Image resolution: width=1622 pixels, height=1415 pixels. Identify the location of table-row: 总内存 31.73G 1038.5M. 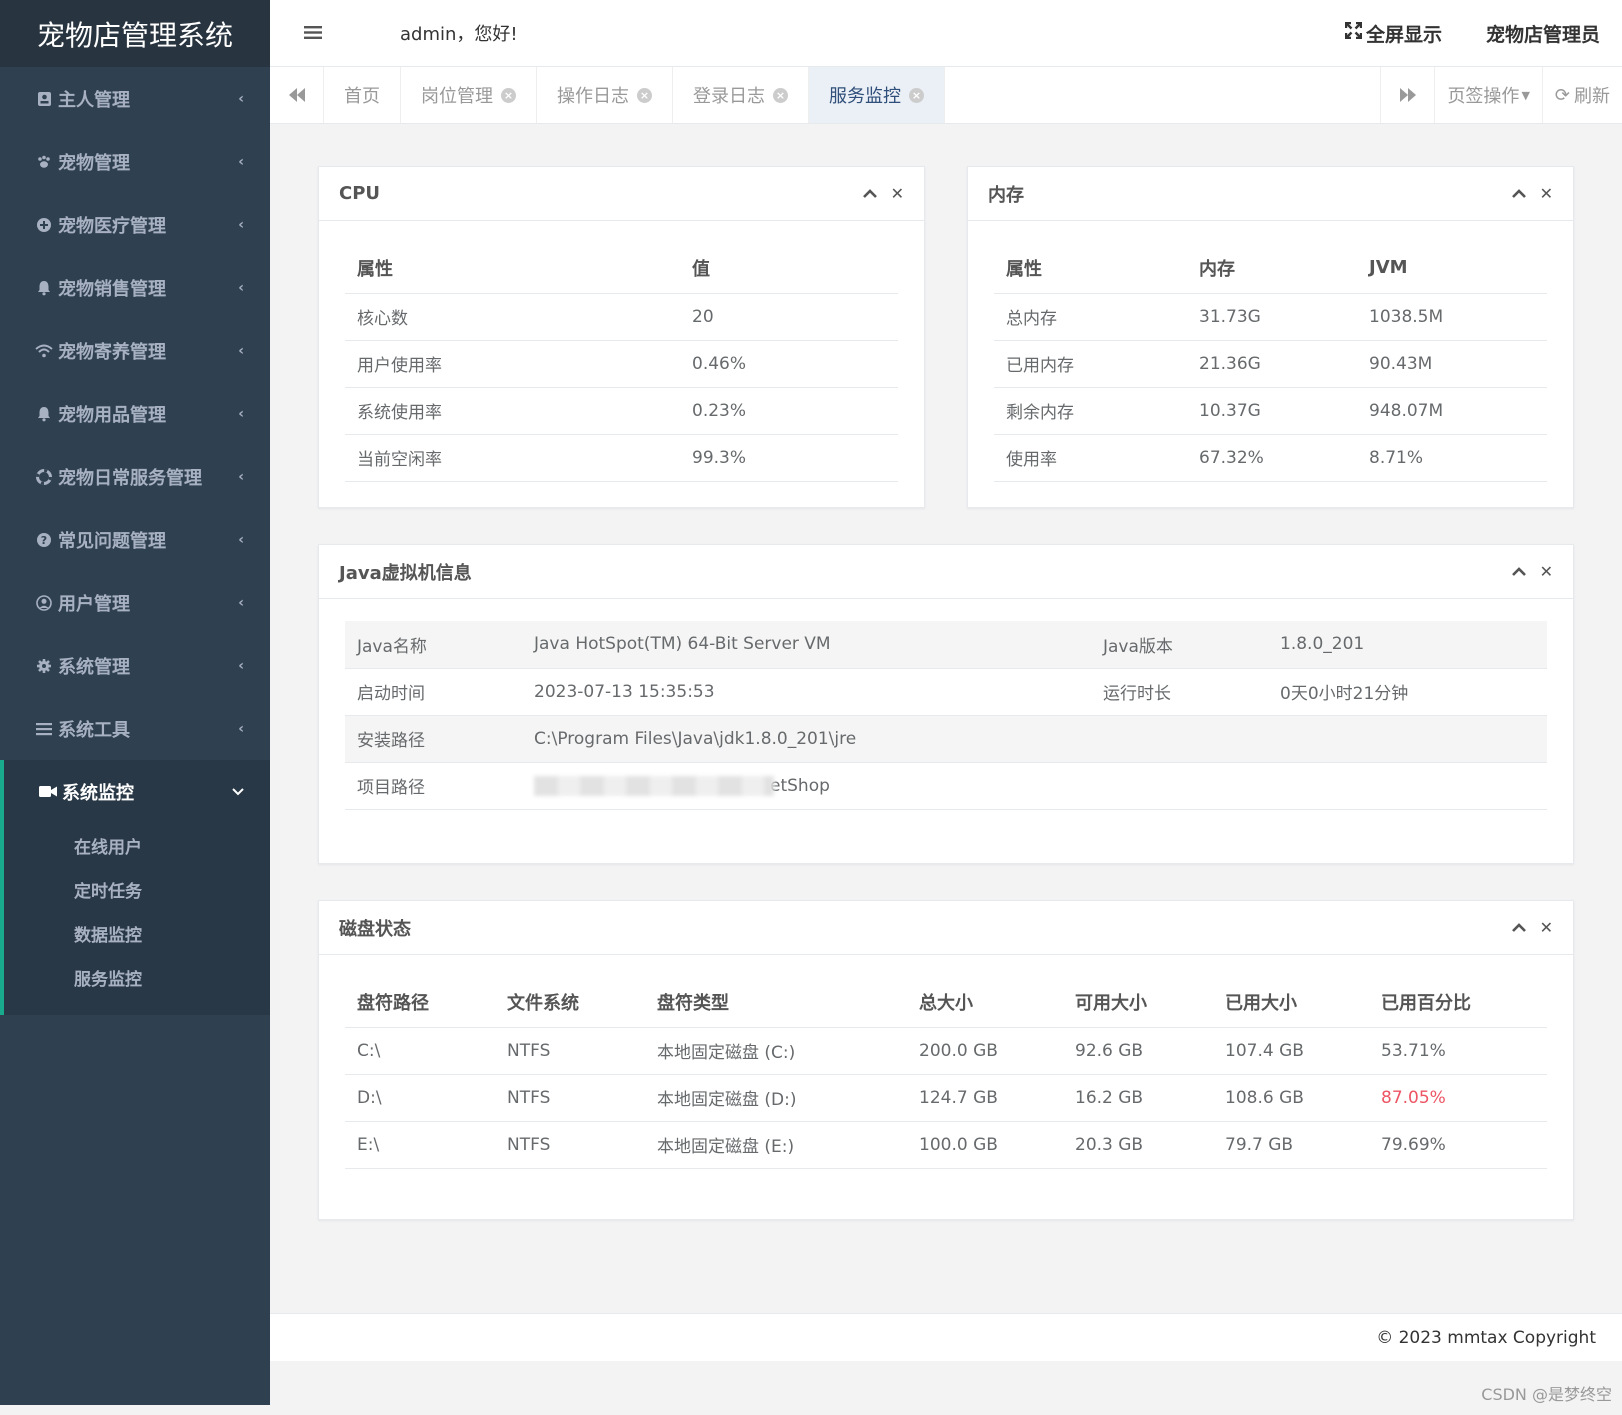
(1270, 317).